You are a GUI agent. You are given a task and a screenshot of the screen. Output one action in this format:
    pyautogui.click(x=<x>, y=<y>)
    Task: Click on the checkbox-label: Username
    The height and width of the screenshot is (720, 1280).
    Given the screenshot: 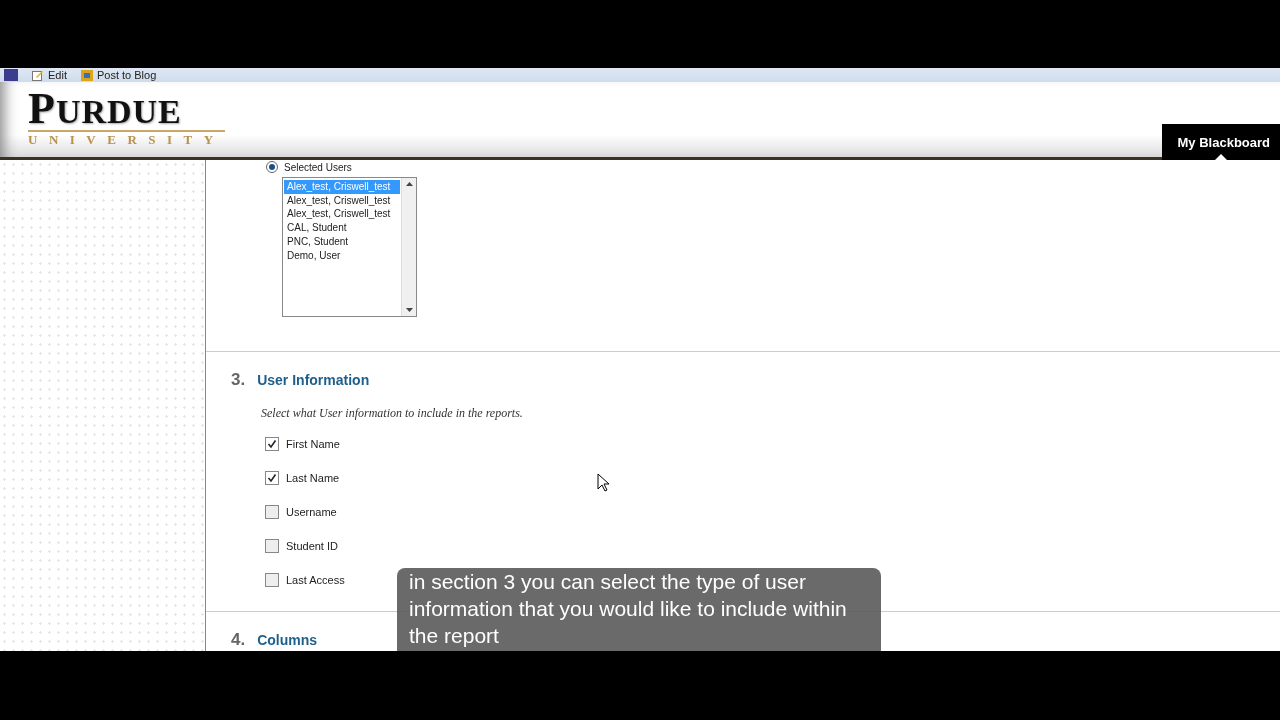 What is the action you would take?
    pyautogui.click(x=311, y=512)
    